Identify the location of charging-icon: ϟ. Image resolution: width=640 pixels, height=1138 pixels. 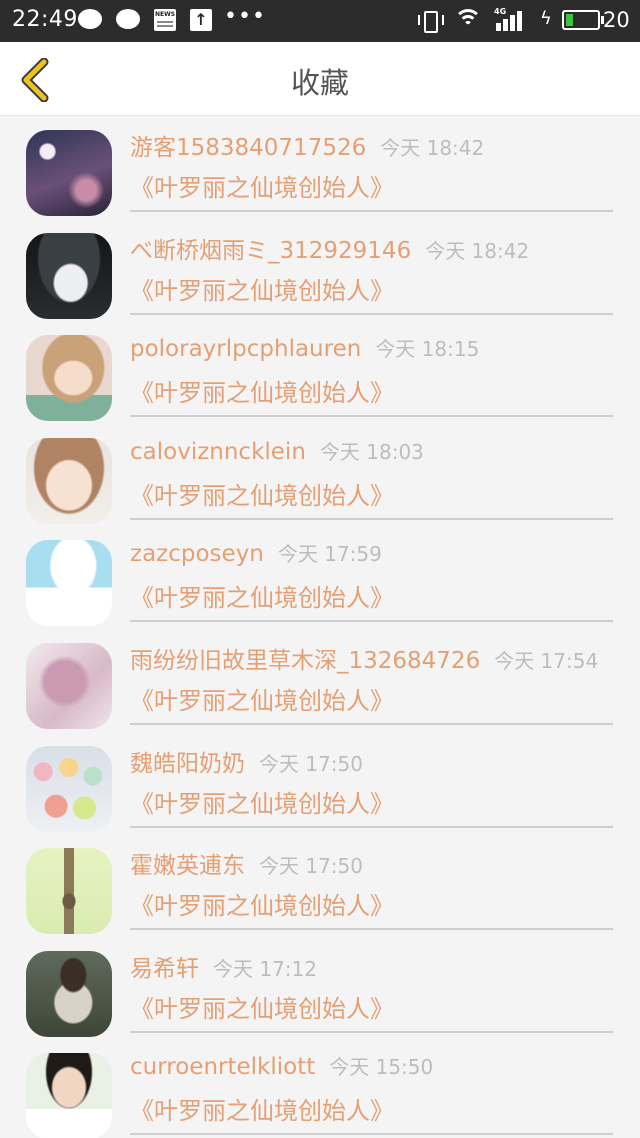
(546, 18).